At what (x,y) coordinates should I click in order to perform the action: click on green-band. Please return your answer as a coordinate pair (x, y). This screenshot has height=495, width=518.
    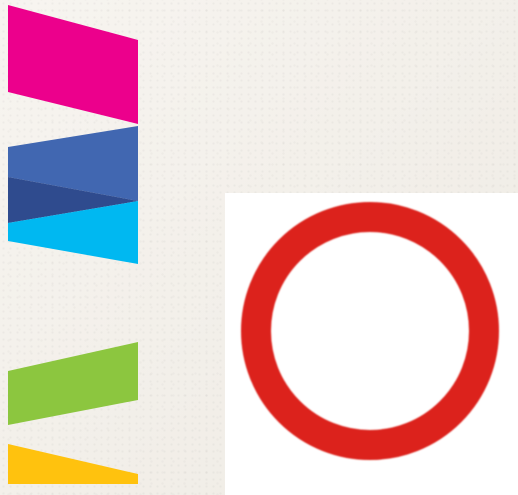
    Looking at the image, I should click on (73, 383).